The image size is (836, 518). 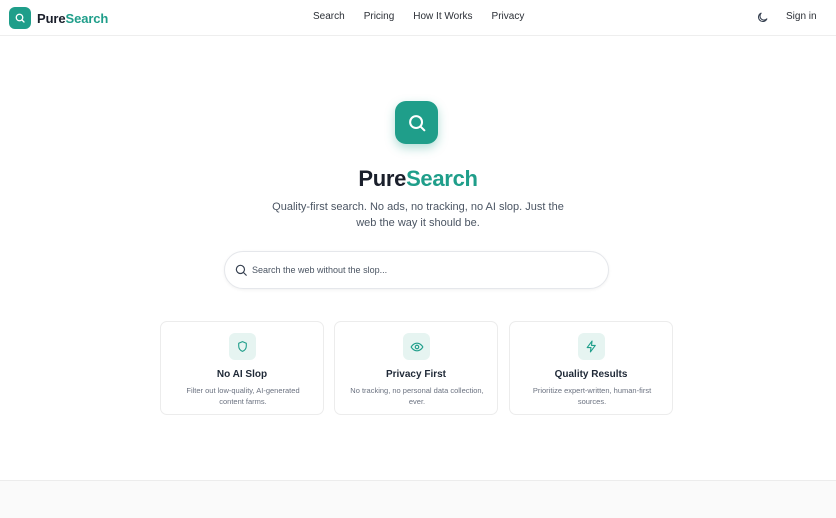 What do you see at coordinates (51, 18) in the screenshot?
I see `brand-name-pure: Pure` at bounding box center [51, 18].